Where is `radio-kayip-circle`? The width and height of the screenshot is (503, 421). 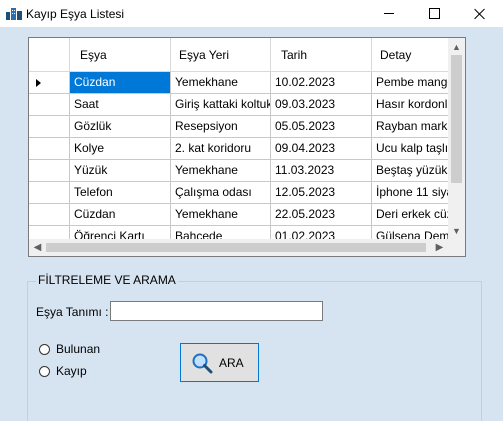 radio-kayip-circle is located at coordinates (44, 371).